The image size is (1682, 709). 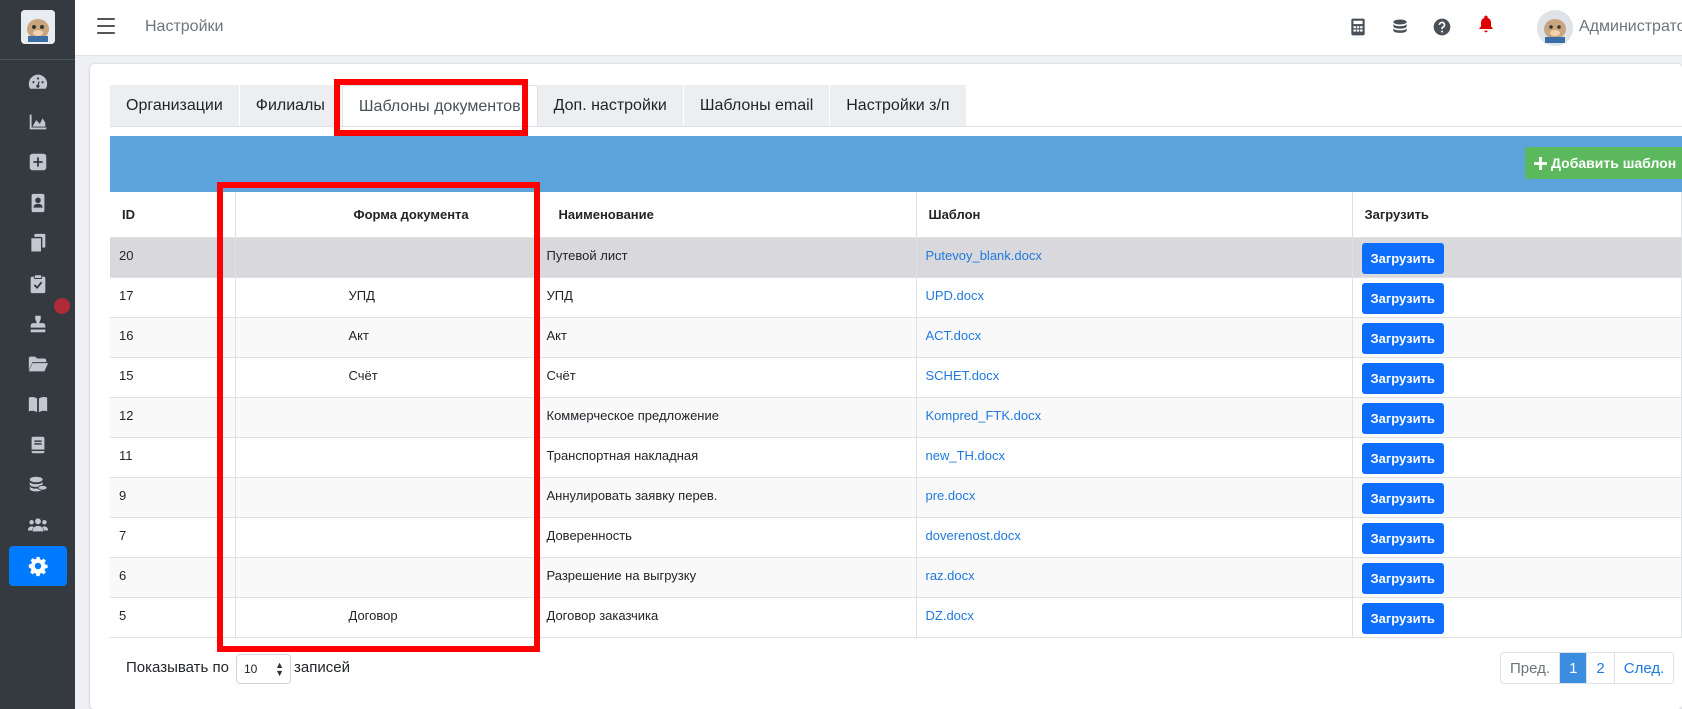 I want to click on folder-open-icon, so click(x=38, y=364).